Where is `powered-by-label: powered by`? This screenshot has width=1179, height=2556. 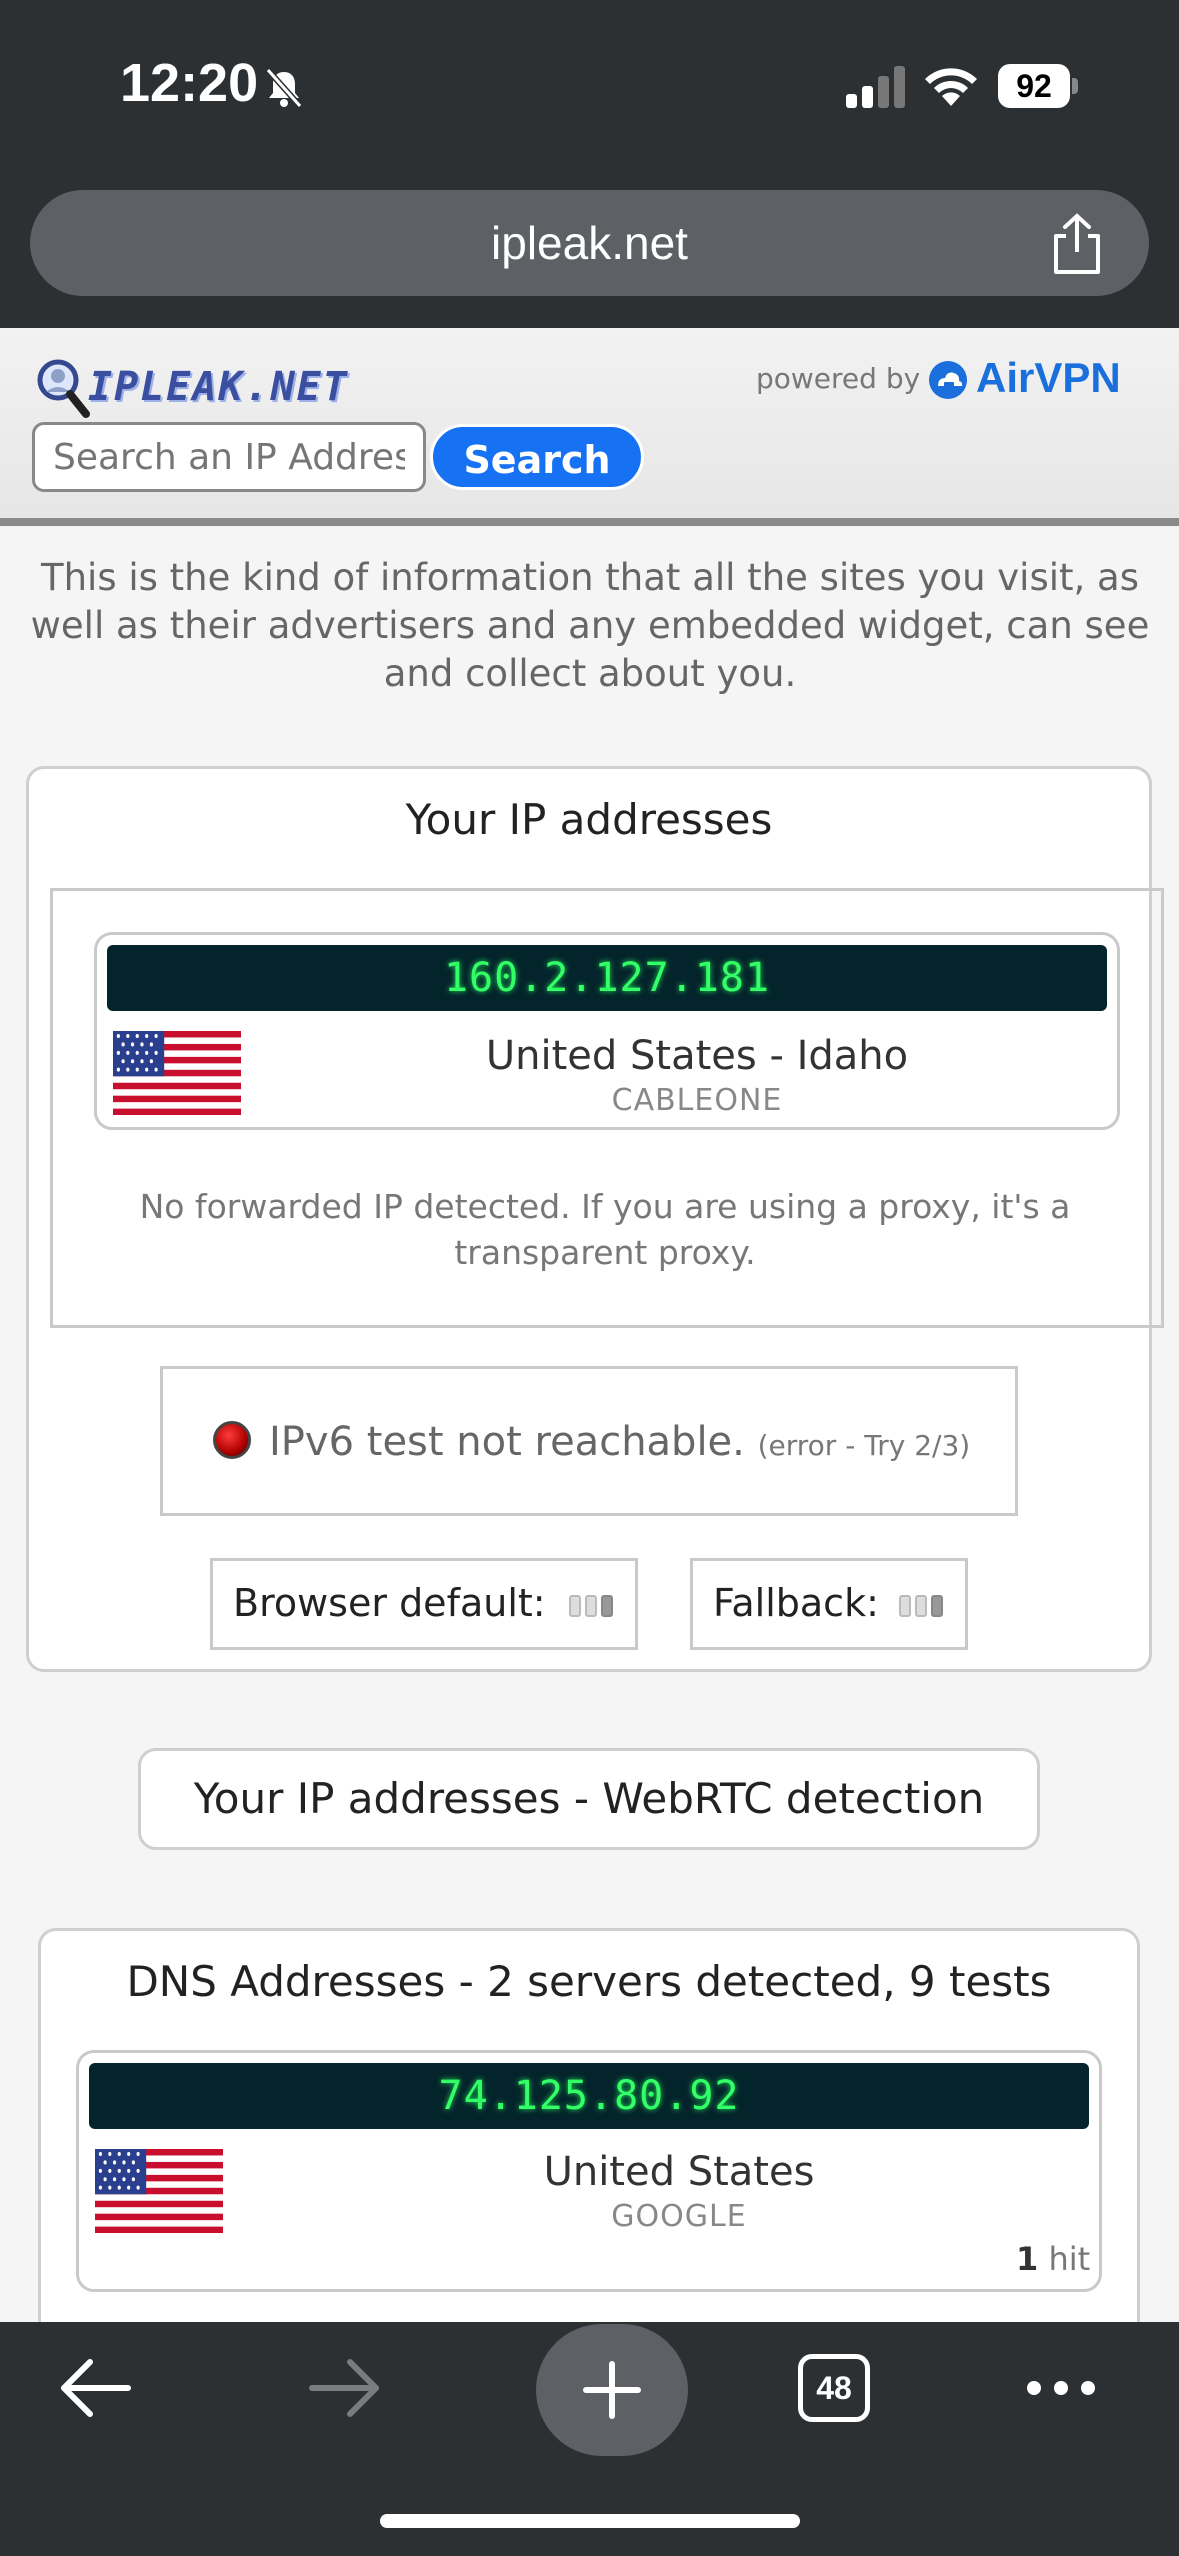
powered-by-label: powered by is located at coordinates (838, 378).